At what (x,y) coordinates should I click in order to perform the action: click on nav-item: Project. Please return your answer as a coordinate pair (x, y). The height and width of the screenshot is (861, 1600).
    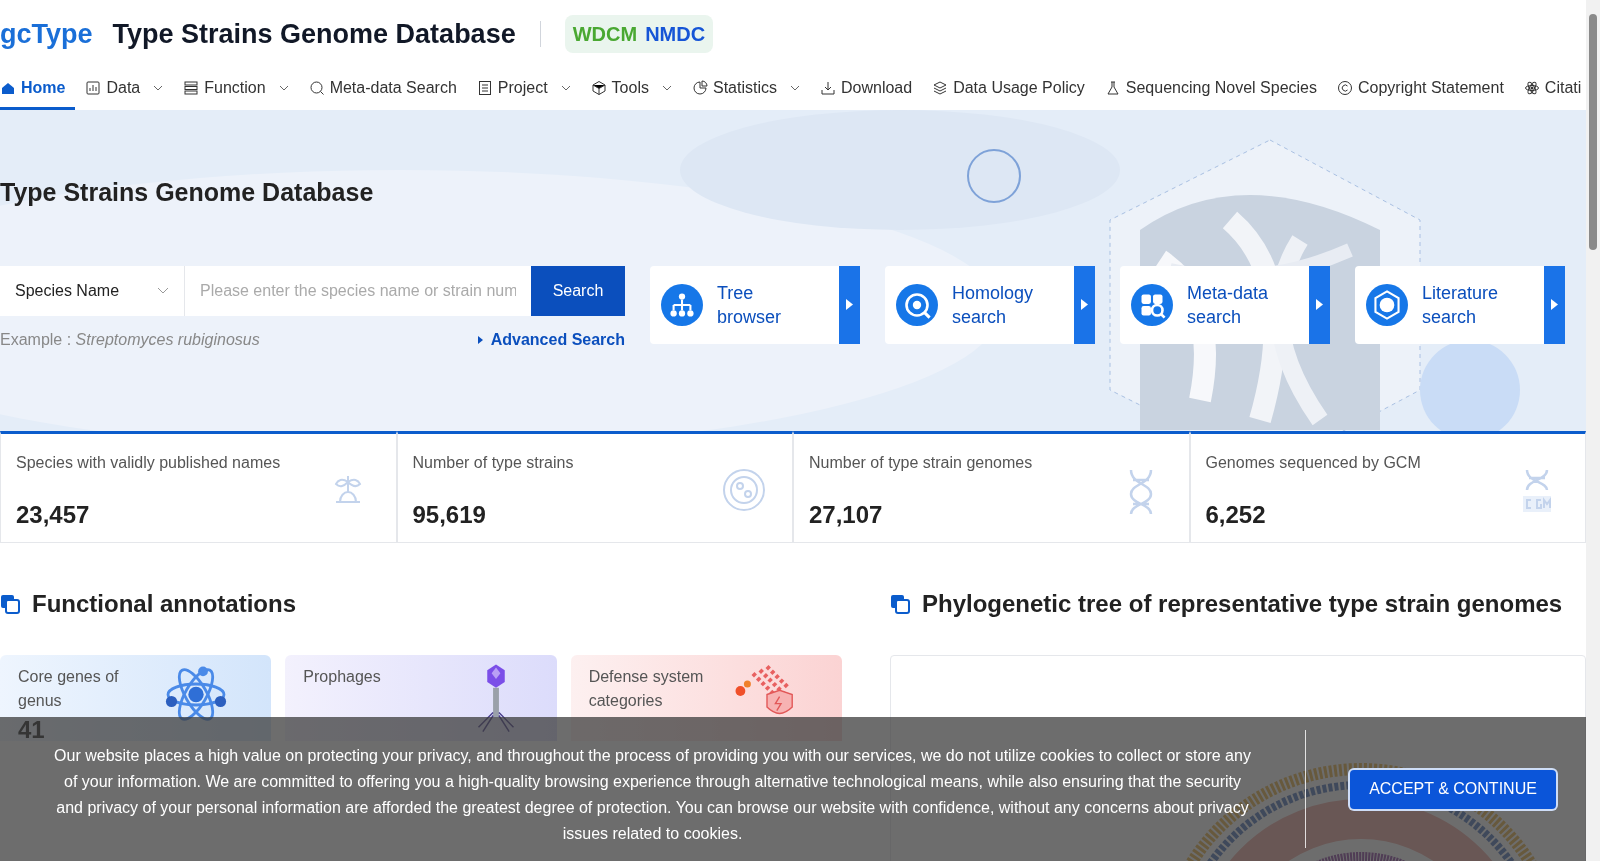
    Looking at the image, I should click on (523, 89).